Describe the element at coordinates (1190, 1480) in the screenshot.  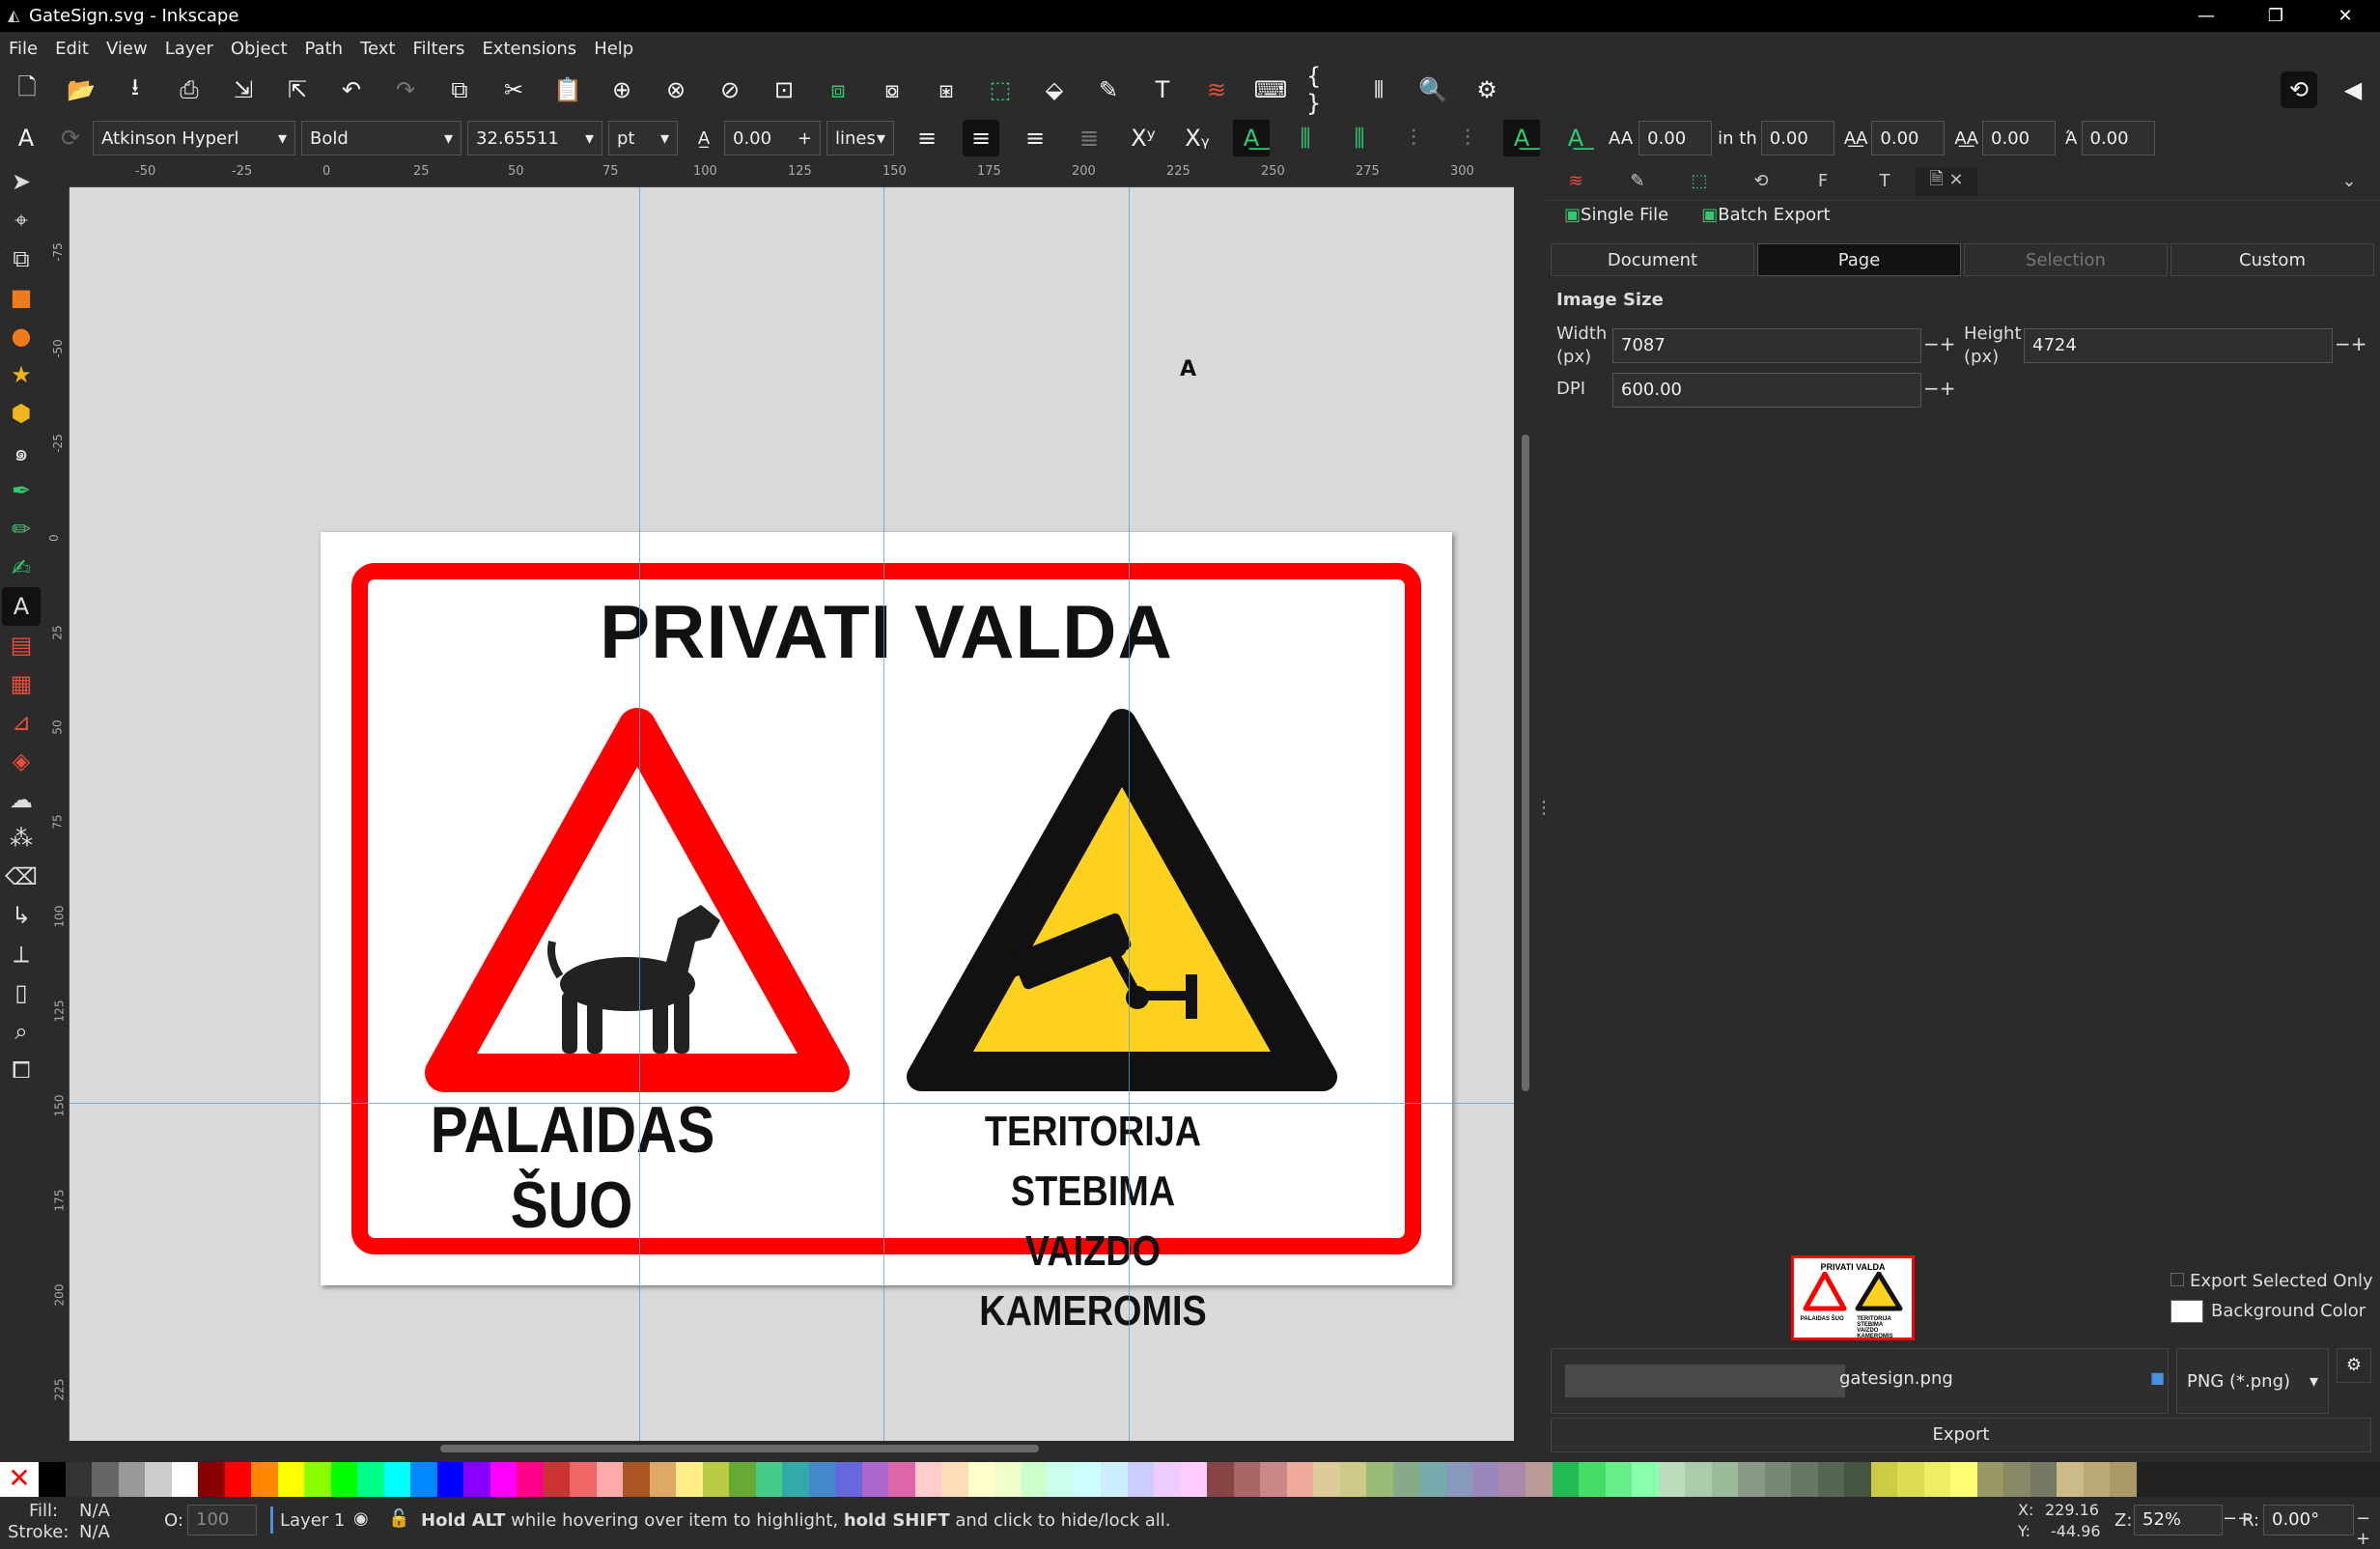
I see `color-palette: ✕` at that location.